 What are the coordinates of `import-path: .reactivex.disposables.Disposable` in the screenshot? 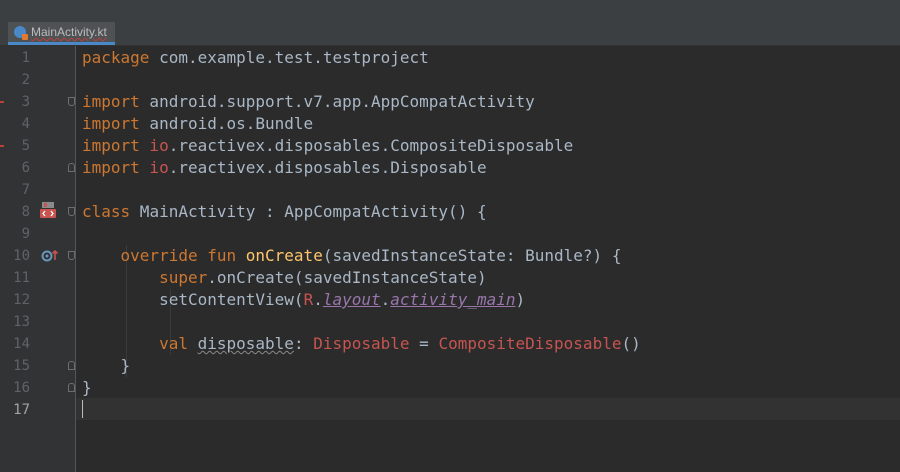 It's located at (327, 167).